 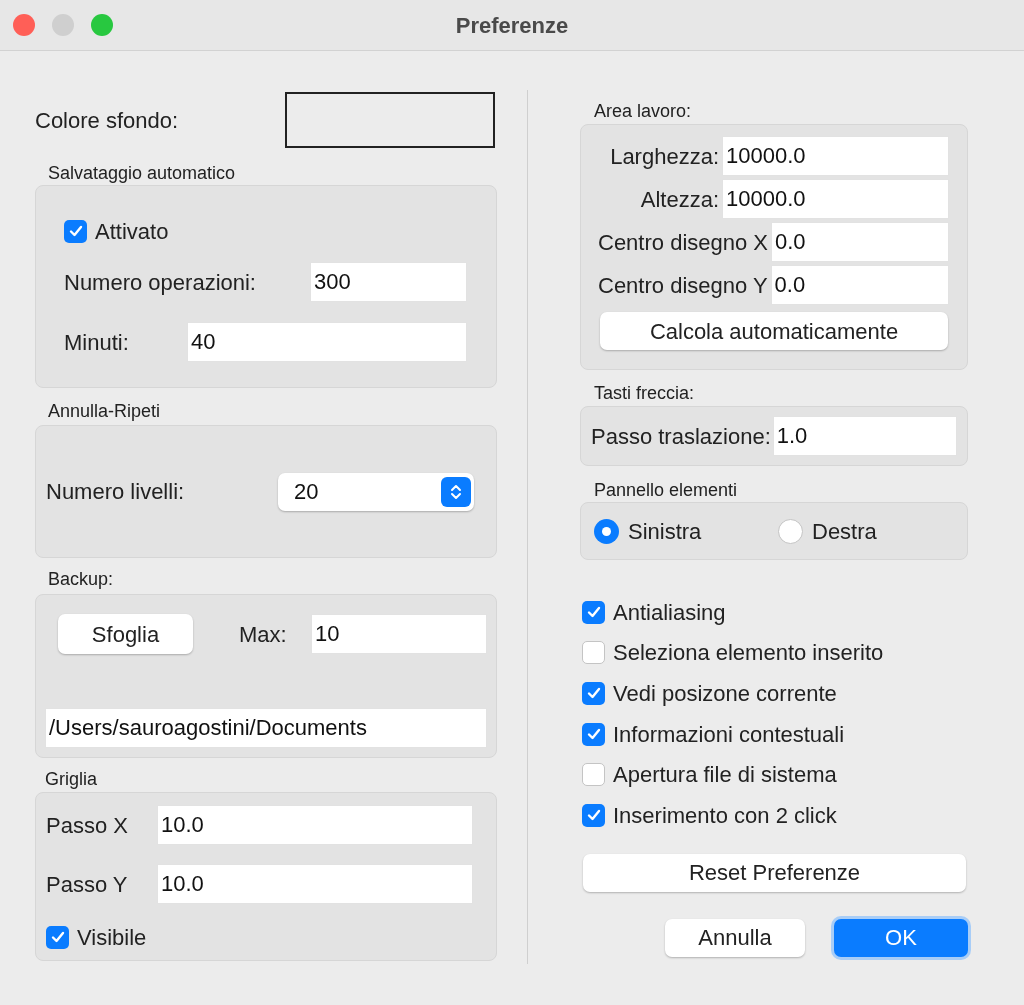 I want to click on radio-label: Destra, so click(x=844, y=531).